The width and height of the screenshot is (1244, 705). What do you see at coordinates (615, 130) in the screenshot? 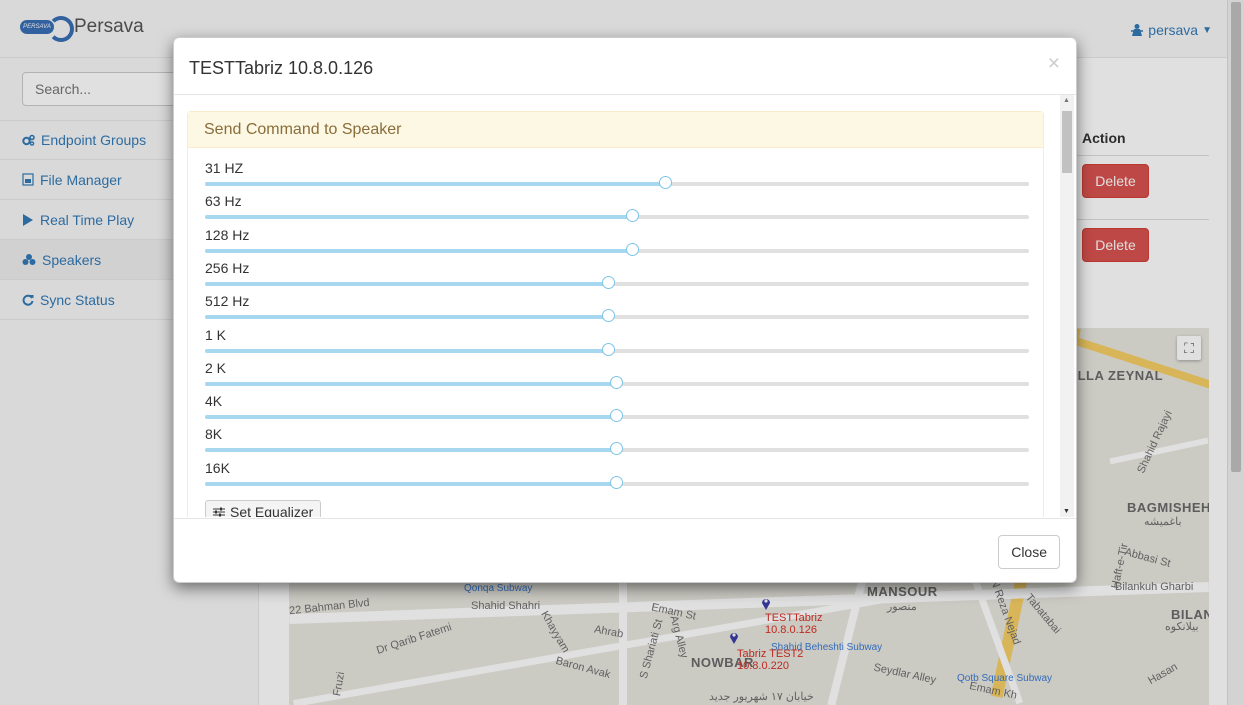
I see `panel-heading: Send Command to Speaker` at bounding box center [615, 130].